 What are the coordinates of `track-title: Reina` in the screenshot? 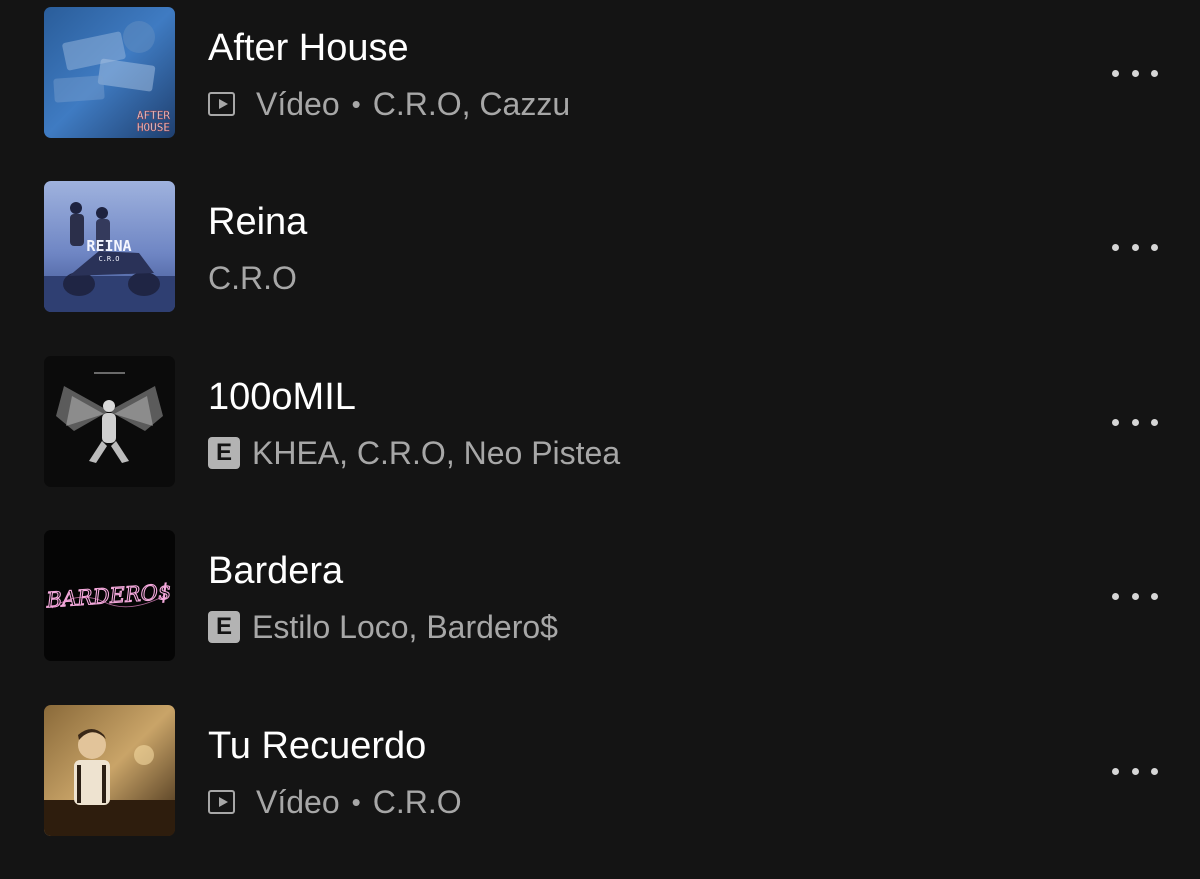 It's located at (258, 222).